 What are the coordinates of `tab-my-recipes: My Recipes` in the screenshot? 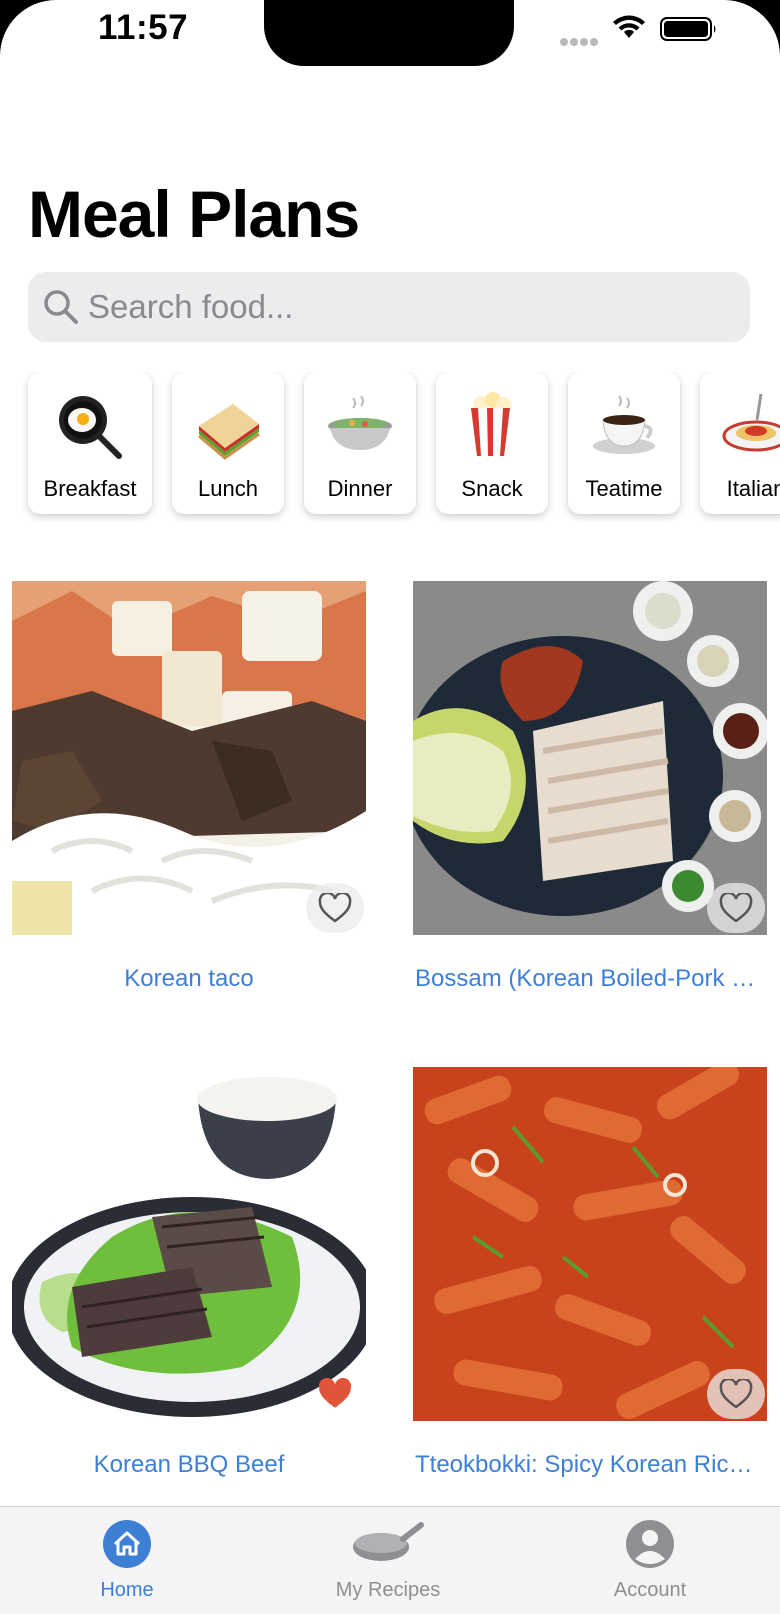 It's located at (388, 1560).